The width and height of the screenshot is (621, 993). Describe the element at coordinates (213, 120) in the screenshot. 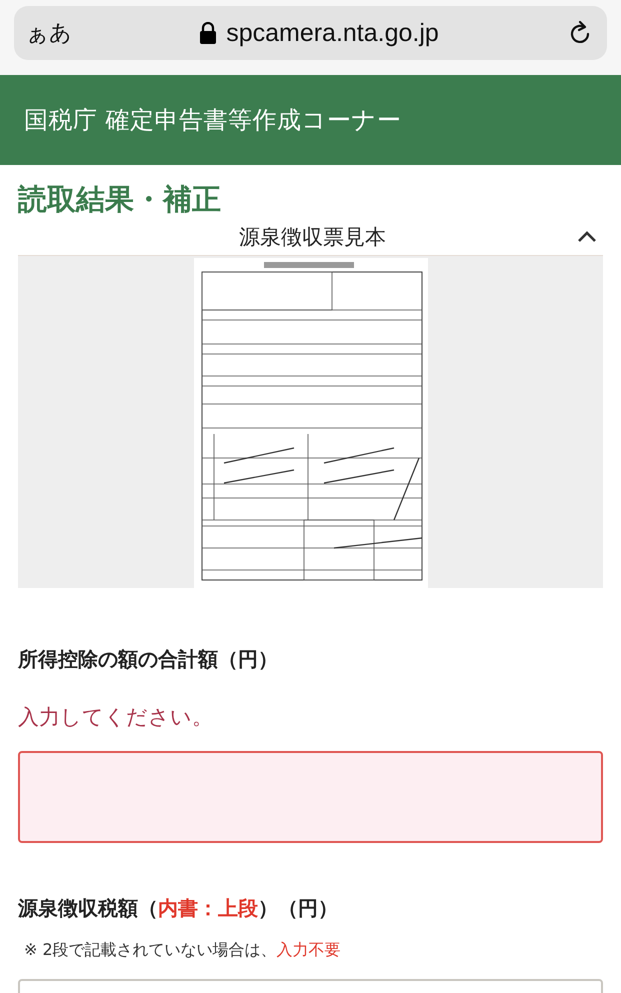

I see `site-title: 国税庁 確定申告書等作成コーナー` at that location.